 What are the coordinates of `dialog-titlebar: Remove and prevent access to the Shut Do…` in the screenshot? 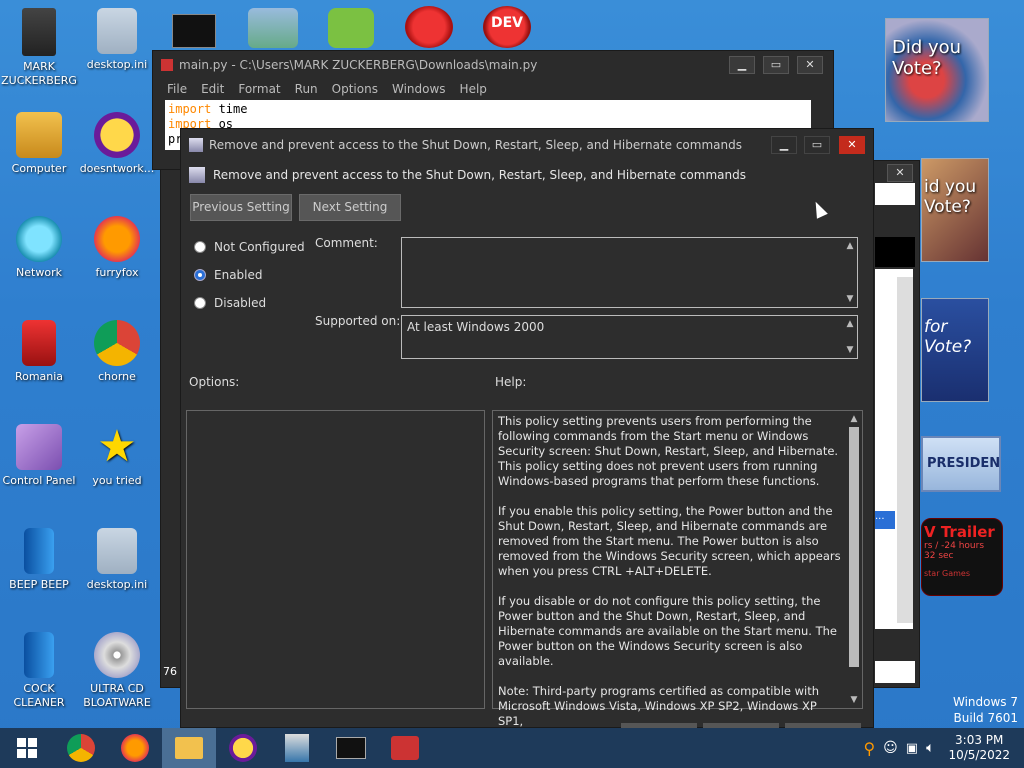 It's located at (527, 145).